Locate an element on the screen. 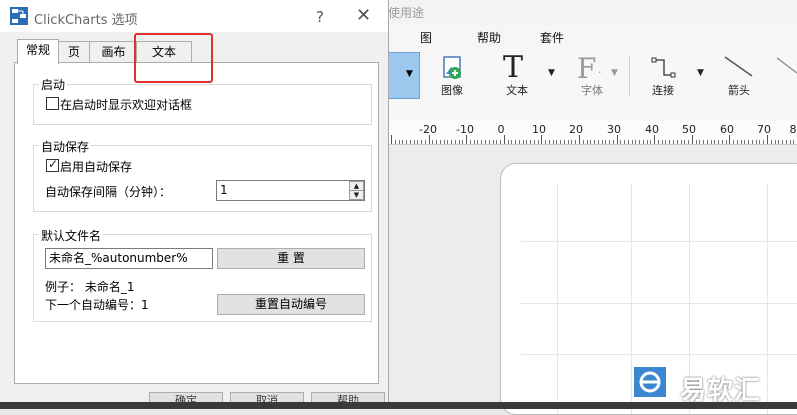  dropdown-arrow-icon: ▼ is located at coordinates (409, 74).